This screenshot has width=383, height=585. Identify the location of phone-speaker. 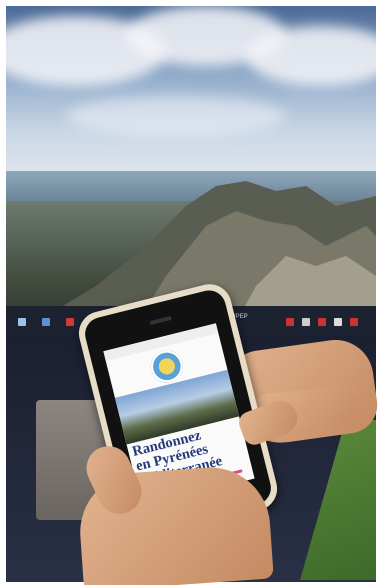
(160, 320).